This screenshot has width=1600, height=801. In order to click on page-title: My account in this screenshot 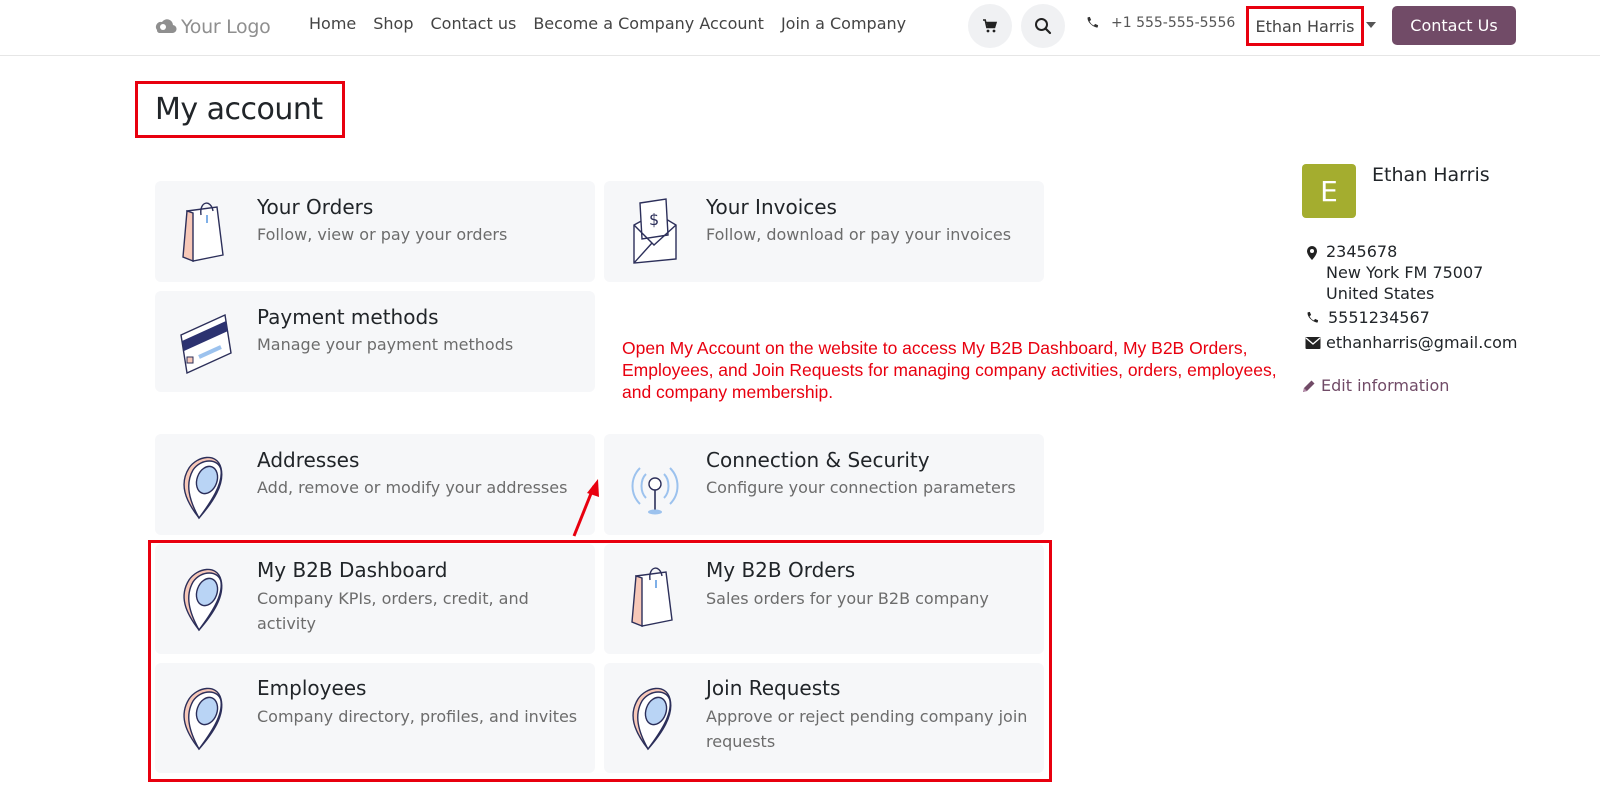, I will do `click(239, 109)`.